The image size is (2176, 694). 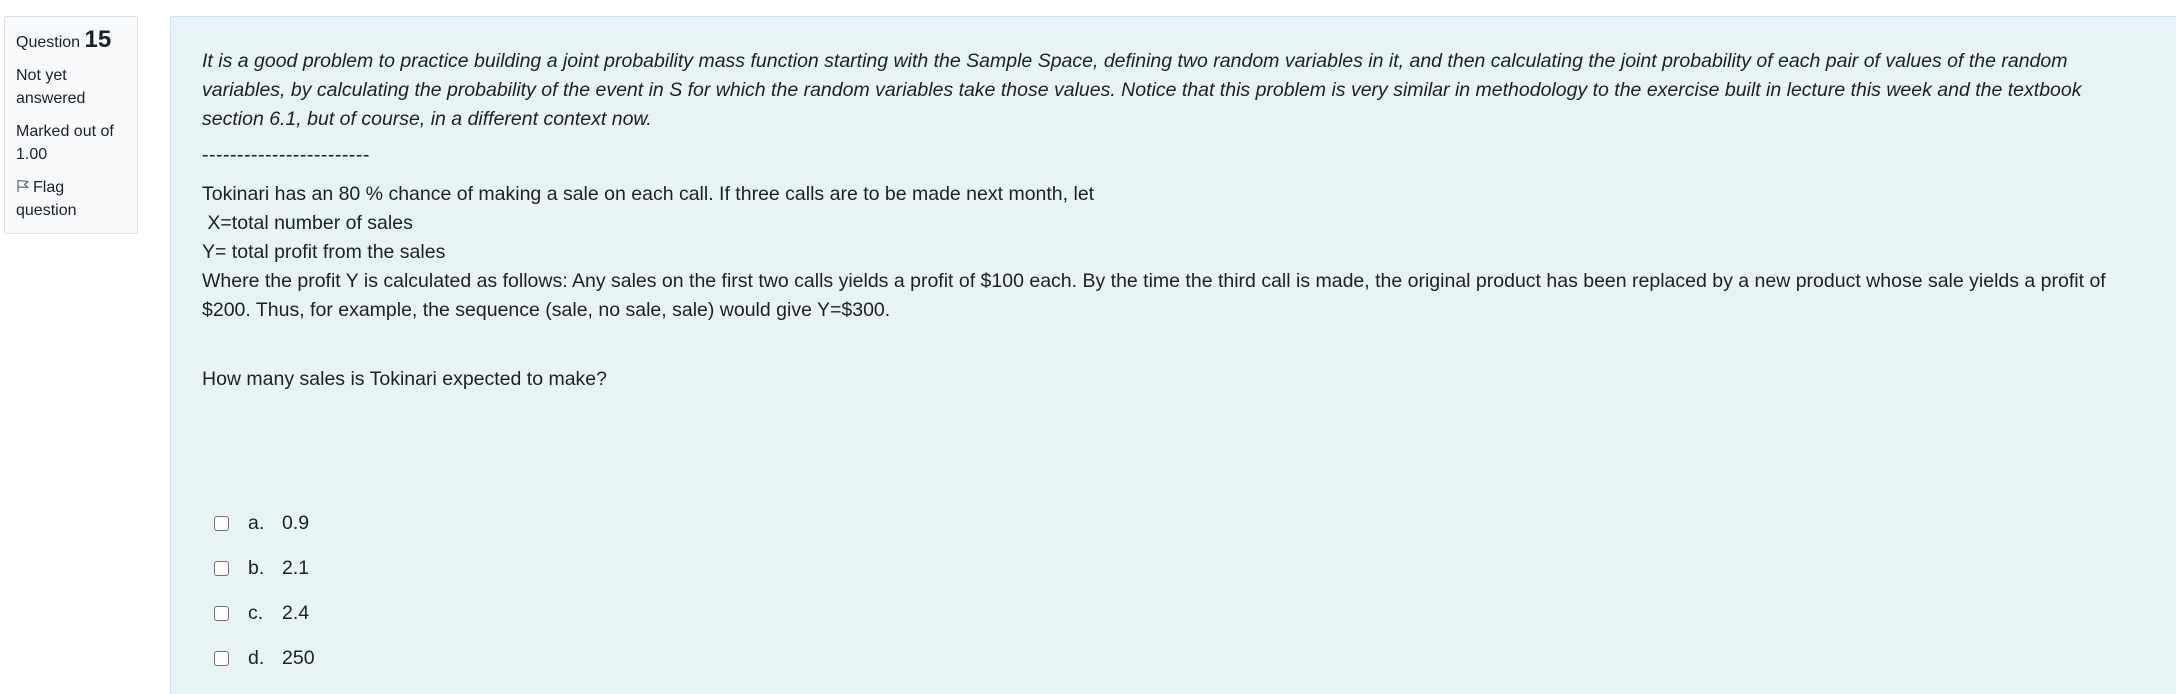 I want to click on answer-option-b: b. 2.1, so click(x=264, y=568).